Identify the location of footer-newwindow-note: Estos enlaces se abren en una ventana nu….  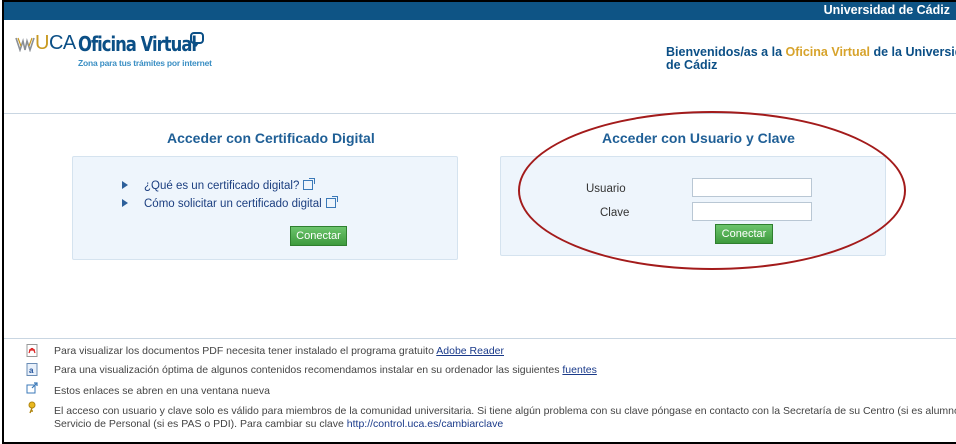
(162, 391).